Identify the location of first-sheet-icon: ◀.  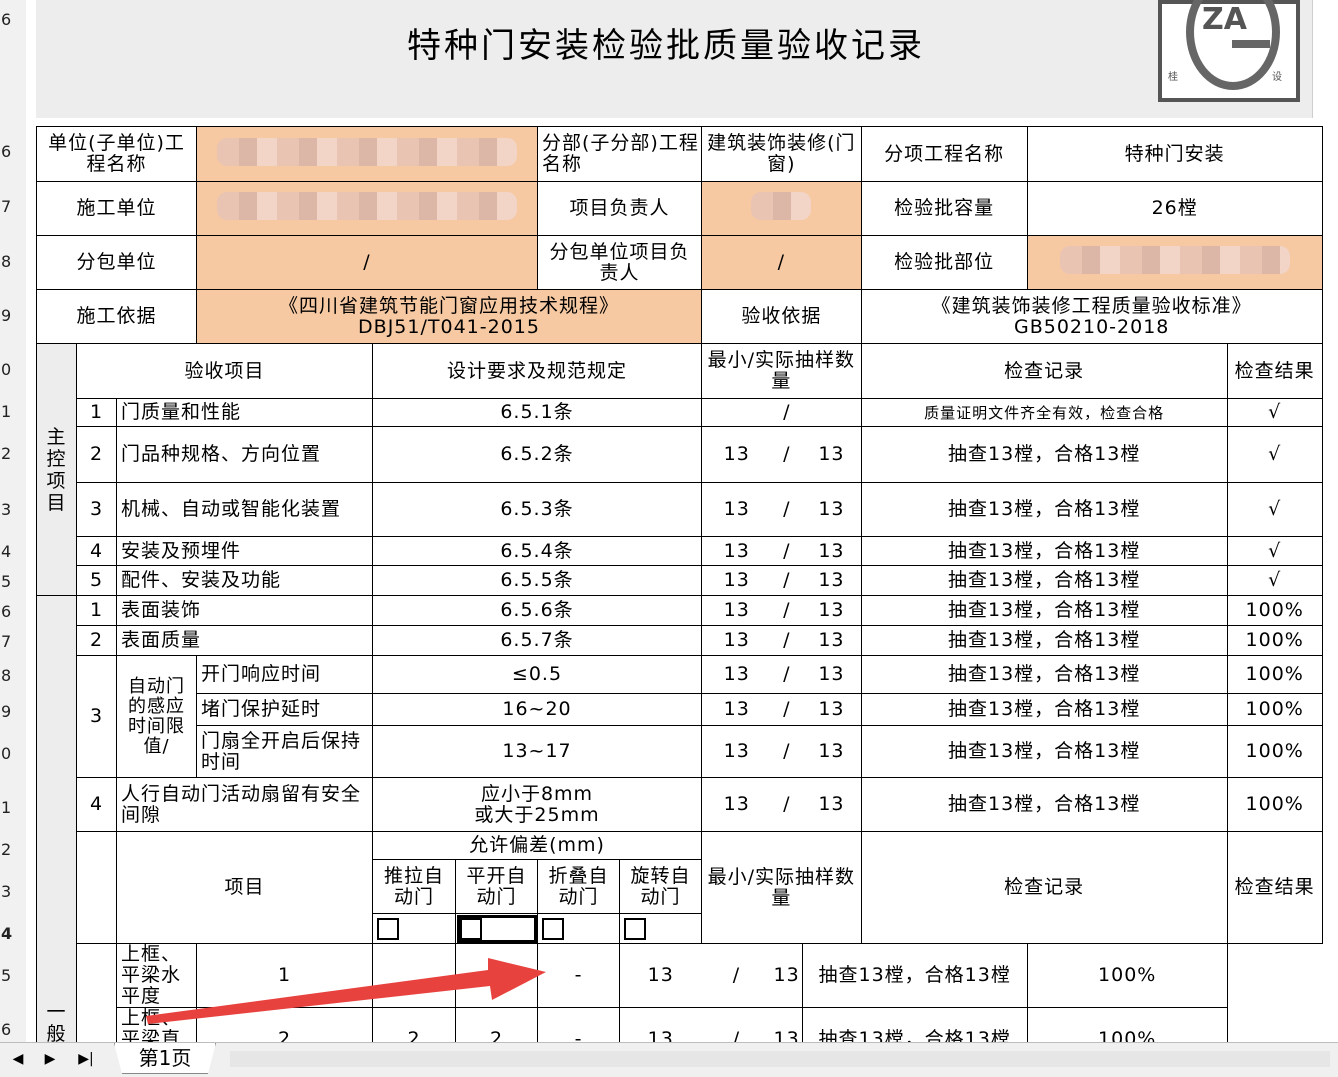
(18, 1059).